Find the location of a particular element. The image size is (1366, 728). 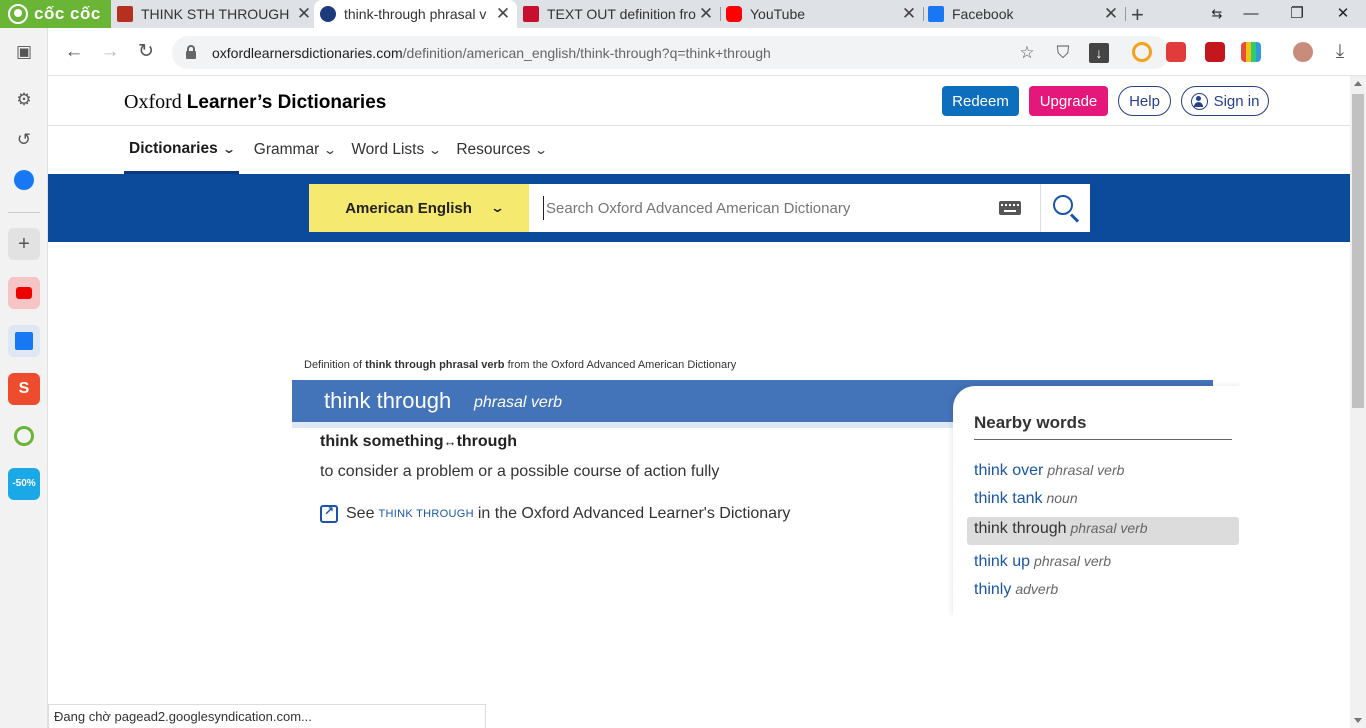

nearby-word-link: think tank noun is located at coordinates (1026, 499).